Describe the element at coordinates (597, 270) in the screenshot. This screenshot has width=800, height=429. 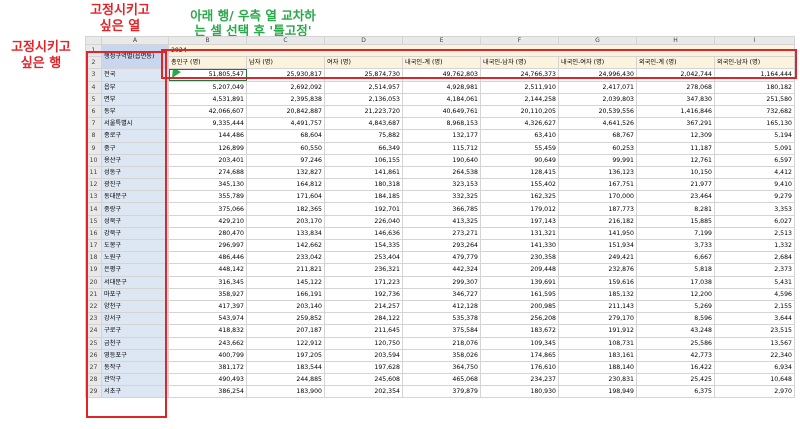
I see `data-cell: 232,876` at that location.